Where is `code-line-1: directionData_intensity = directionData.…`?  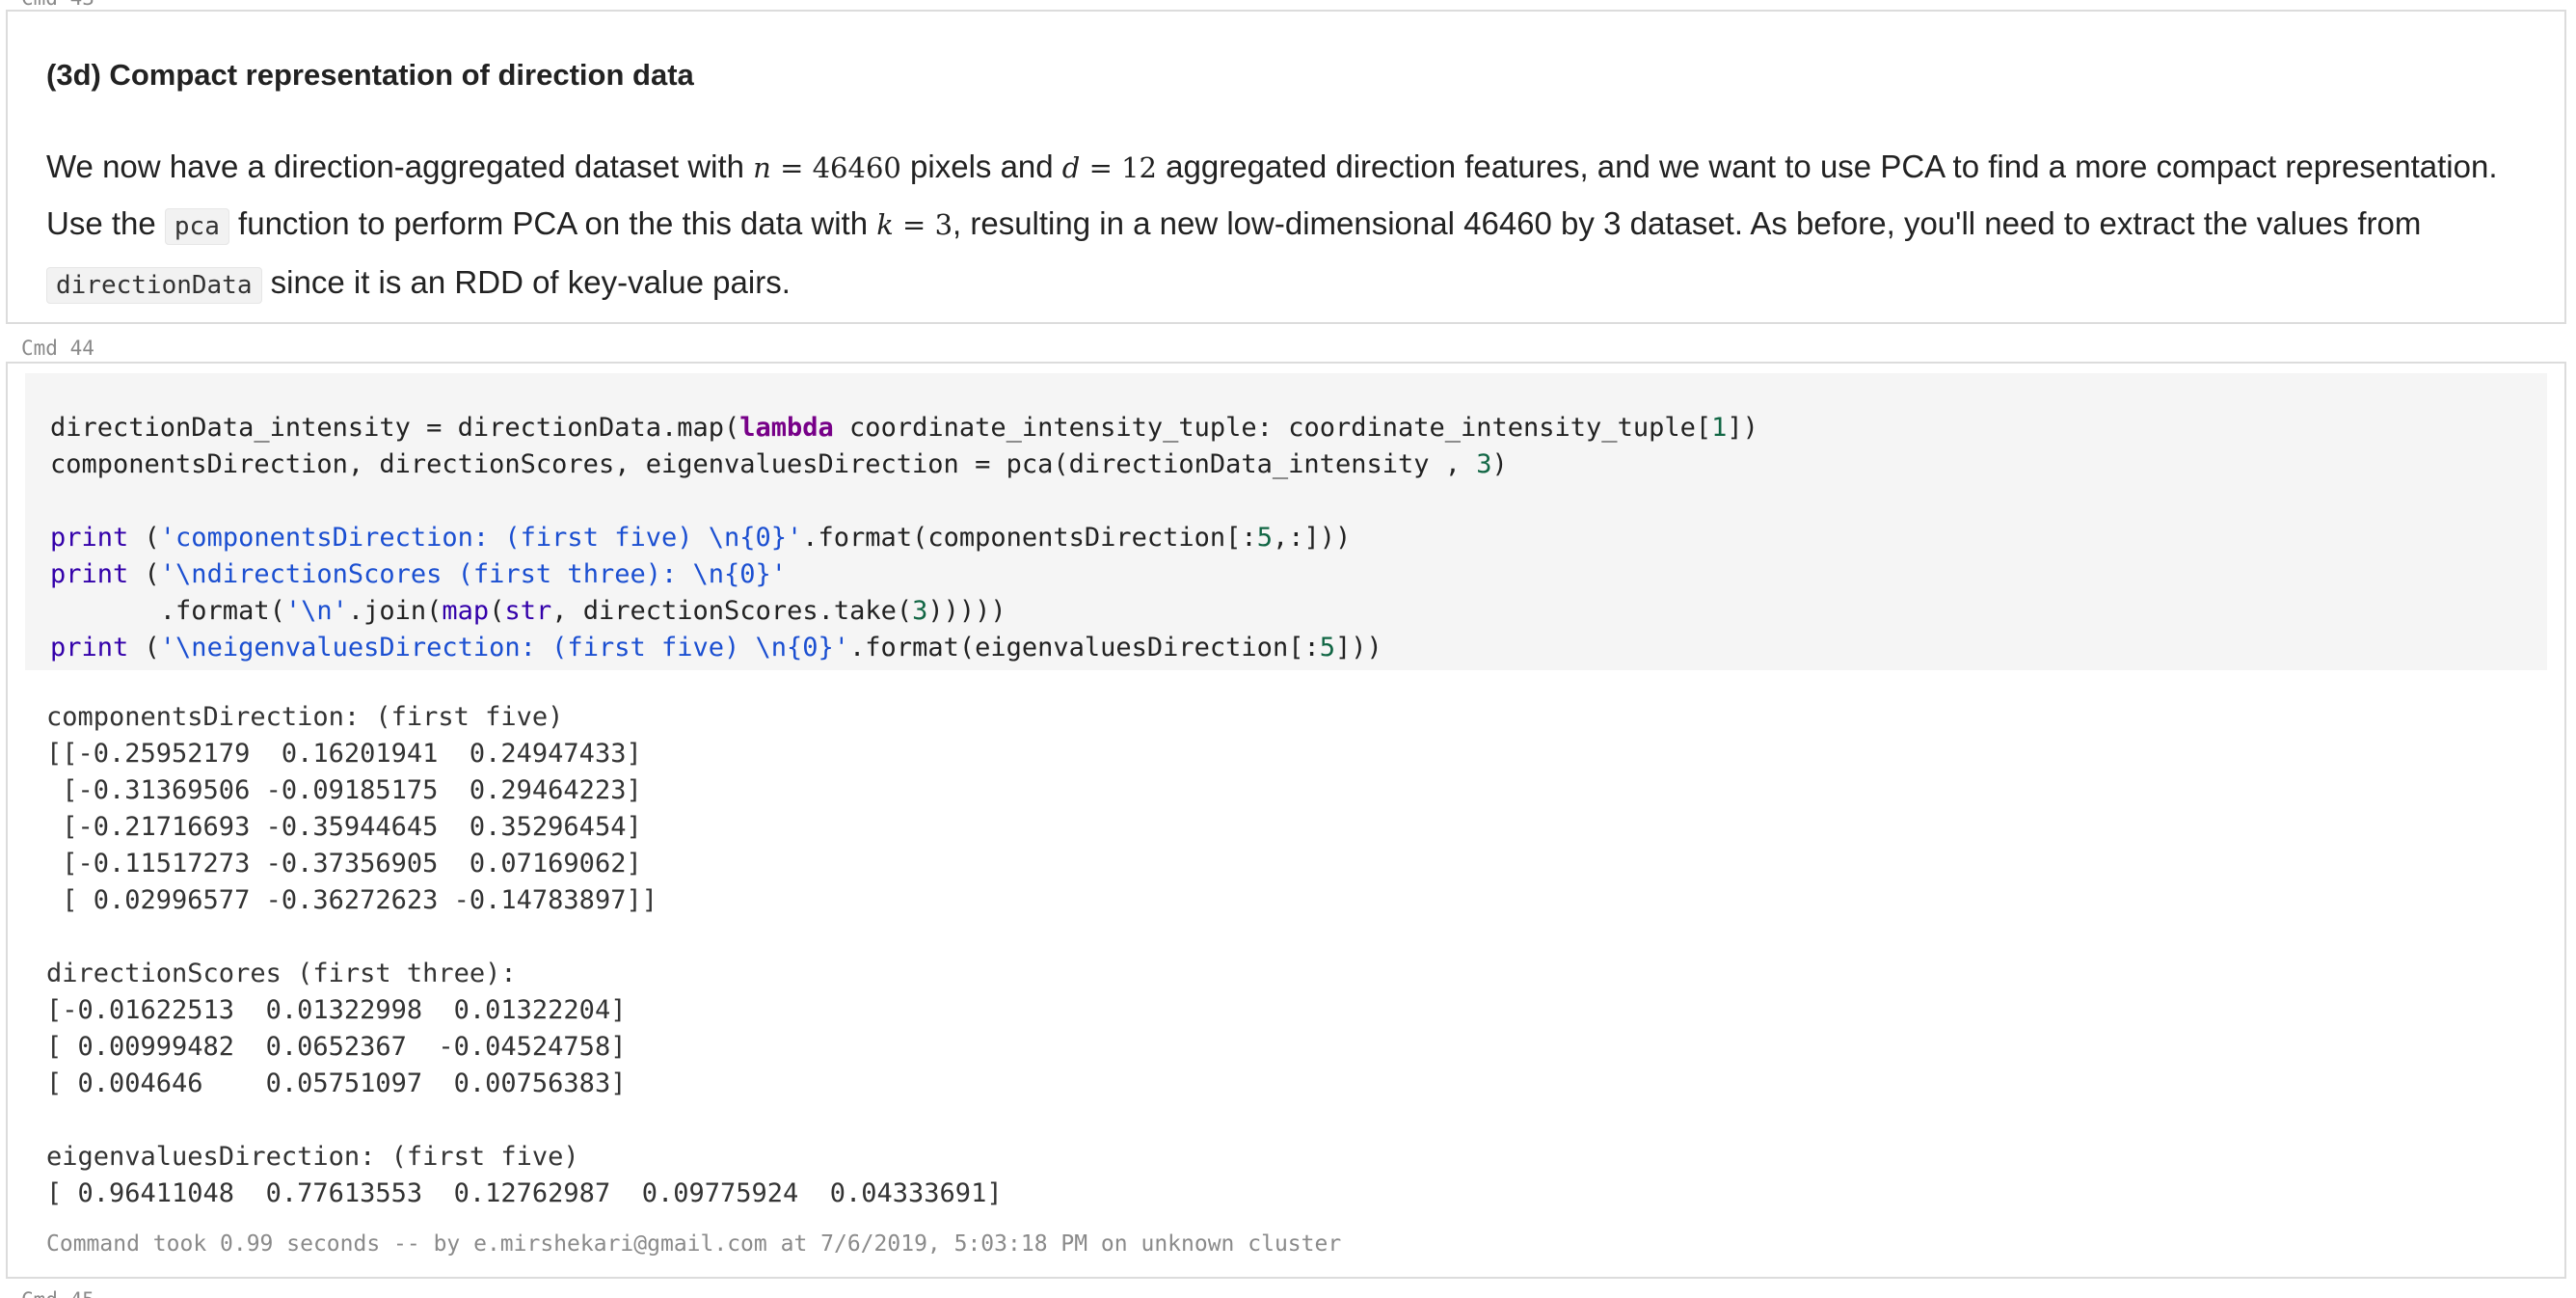 code-line-1: directionData_intensity = directionData.… is located at coordinates (904, 428).